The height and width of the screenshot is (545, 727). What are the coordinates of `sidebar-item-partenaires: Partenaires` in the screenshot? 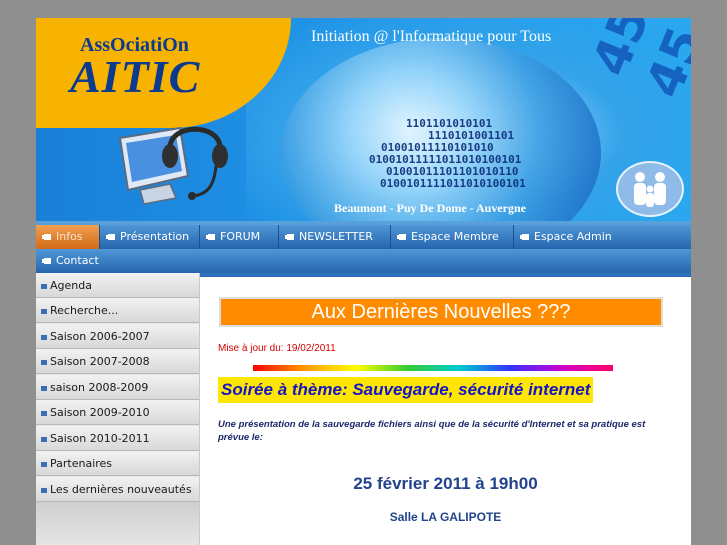 It's located at (117, 463).